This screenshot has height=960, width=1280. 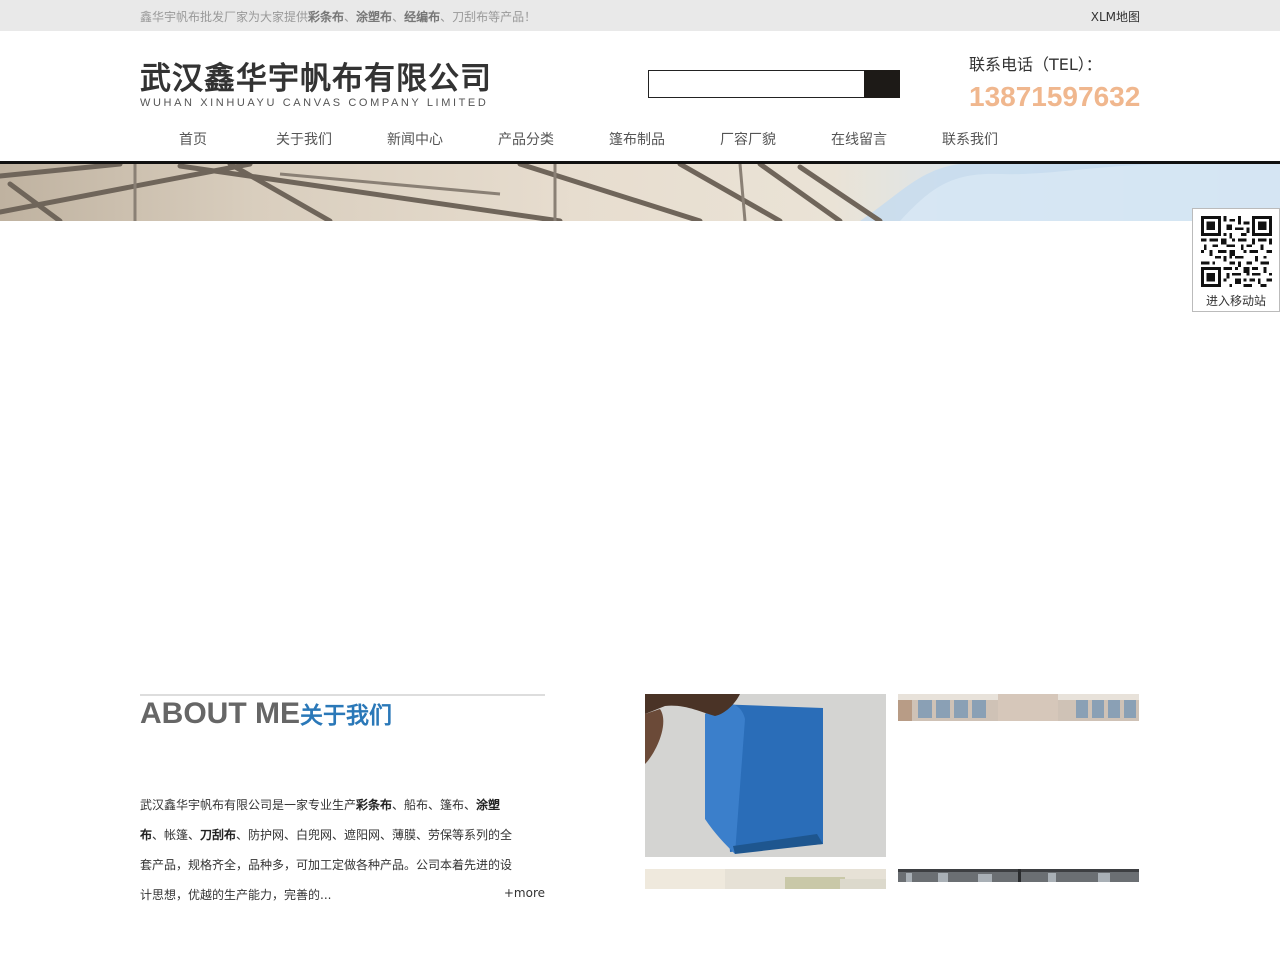 What do you see at coordinates (374, 805) in the screenshot?
I see `about-description-segment: 彩条布` at bounding box center [374, 805].